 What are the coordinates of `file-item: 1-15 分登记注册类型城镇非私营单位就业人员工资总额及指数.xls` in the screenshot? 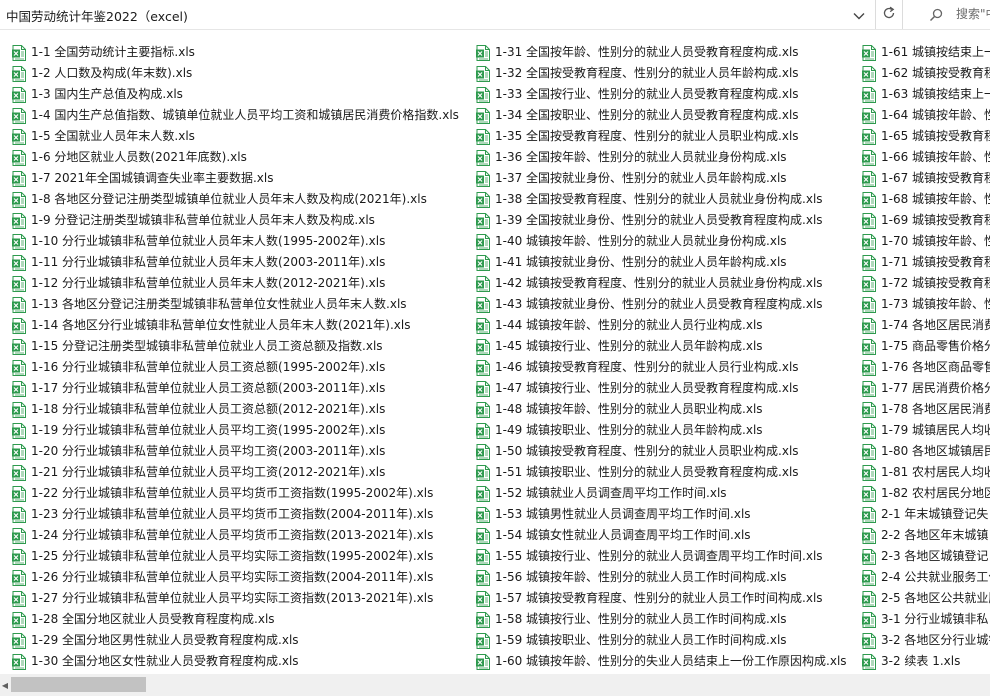 It's located at (242, 346).